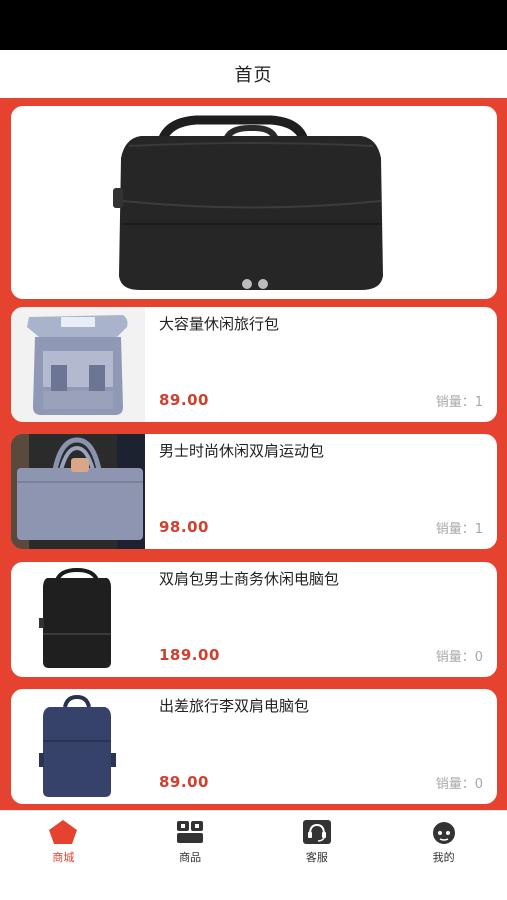 This screenshot has width=507, height=900. I want to click on tab-label: 我的, so click(443, 857).